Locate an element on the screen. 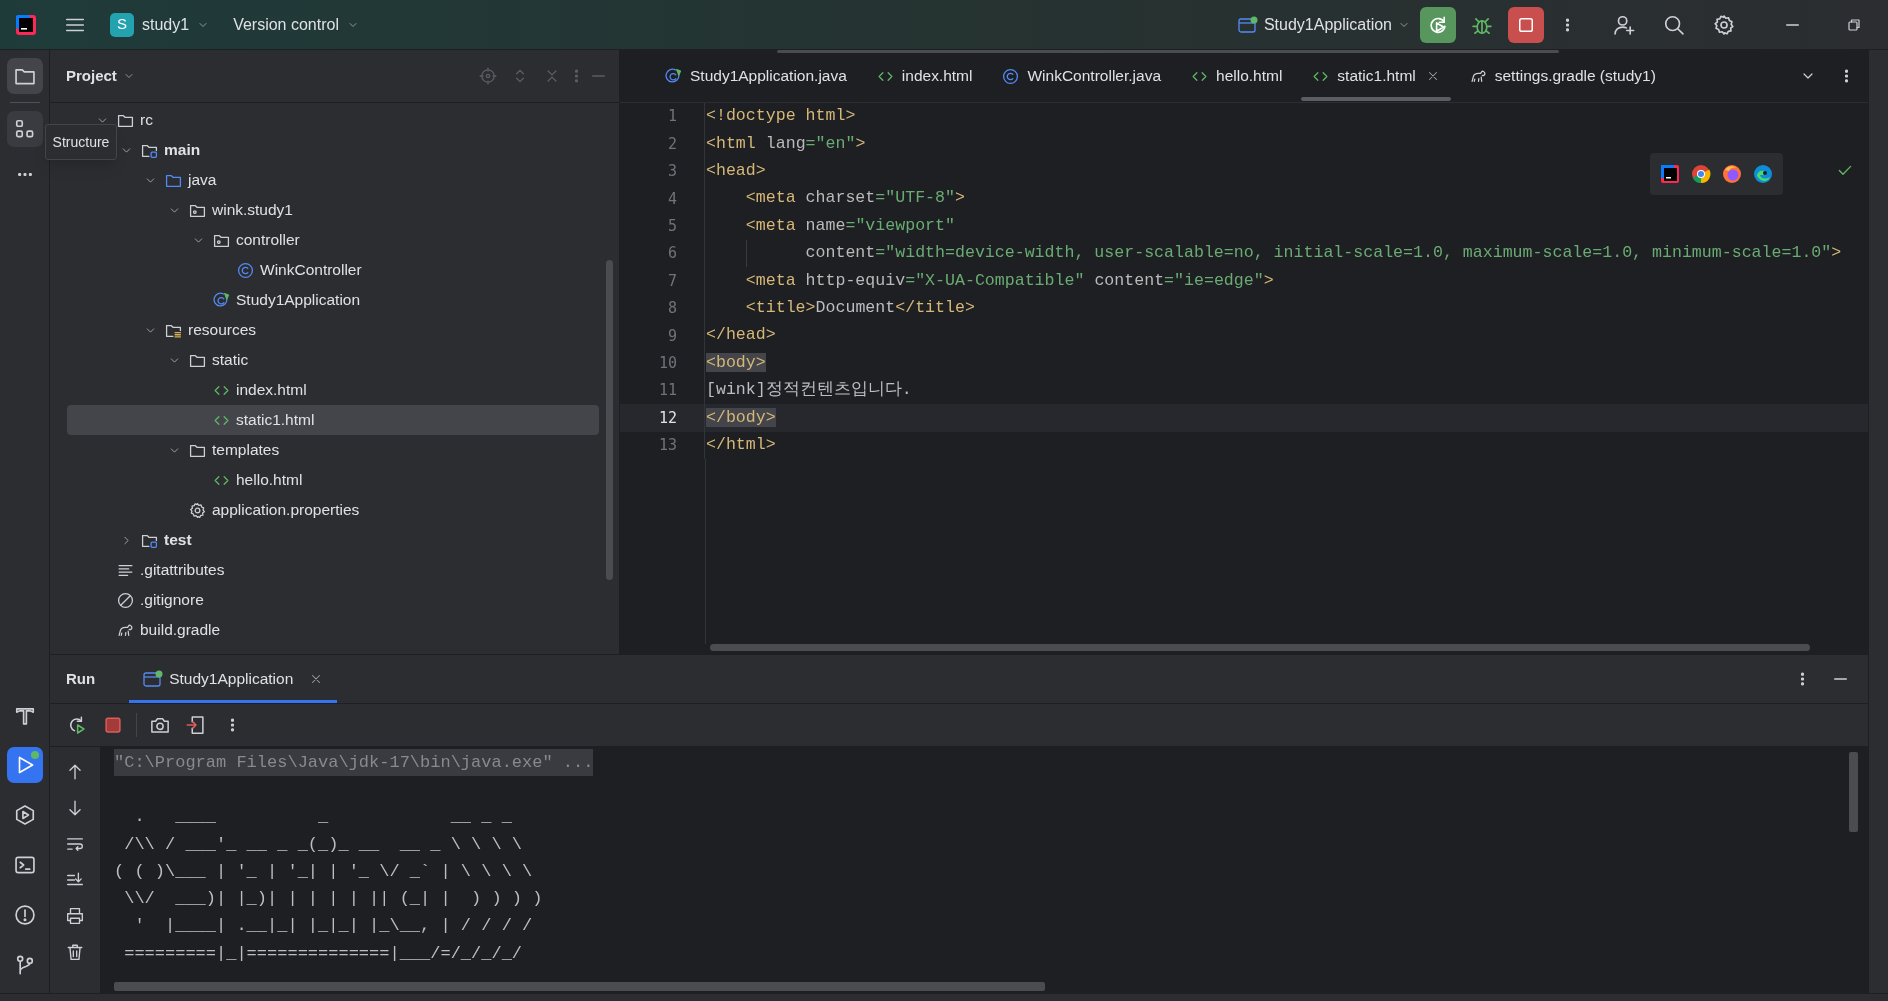 This screenshot has height=1001, width=1888. console-line: ( ( )\___ | '_ | '_| | '_ \/ _` | \ \ \ \ is located at coordinates (323, 871).